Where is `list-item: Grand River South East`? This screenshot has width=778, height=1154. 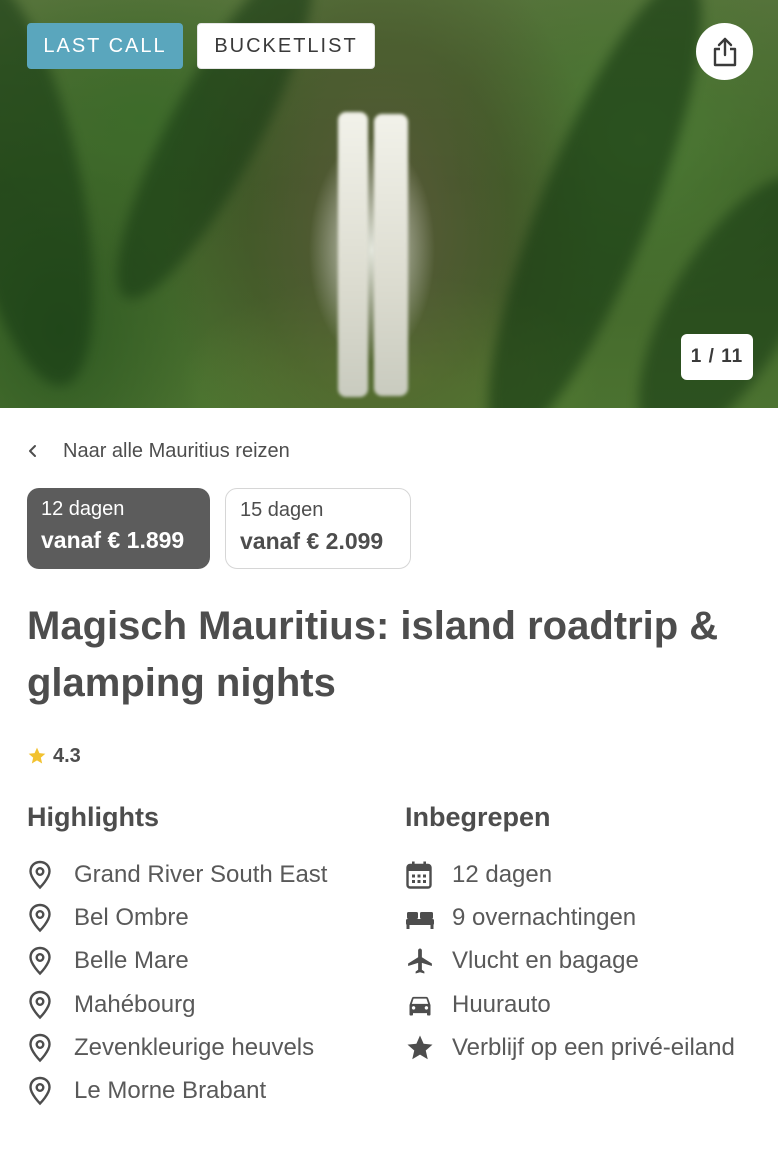
list-item: Grand River South East is located at coordinates (177, 874).